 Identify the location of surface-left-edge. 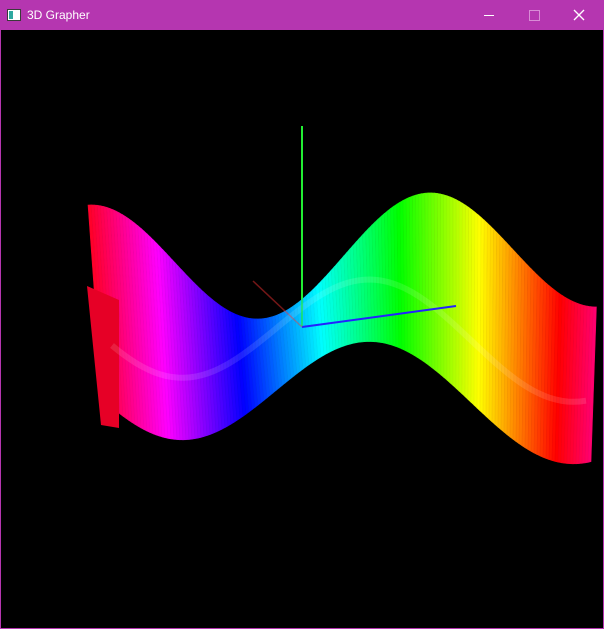
(103, 357).